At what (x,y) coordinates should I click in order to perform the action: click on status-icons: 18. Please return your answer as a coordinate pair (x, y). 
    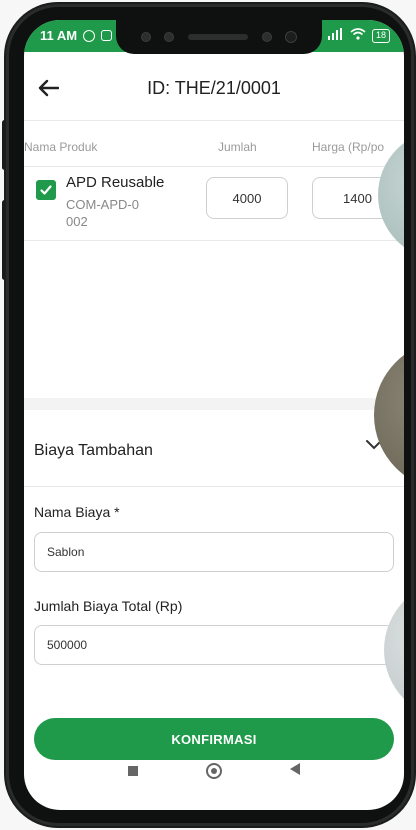
    Looking at the image, I should click on (358, 35).